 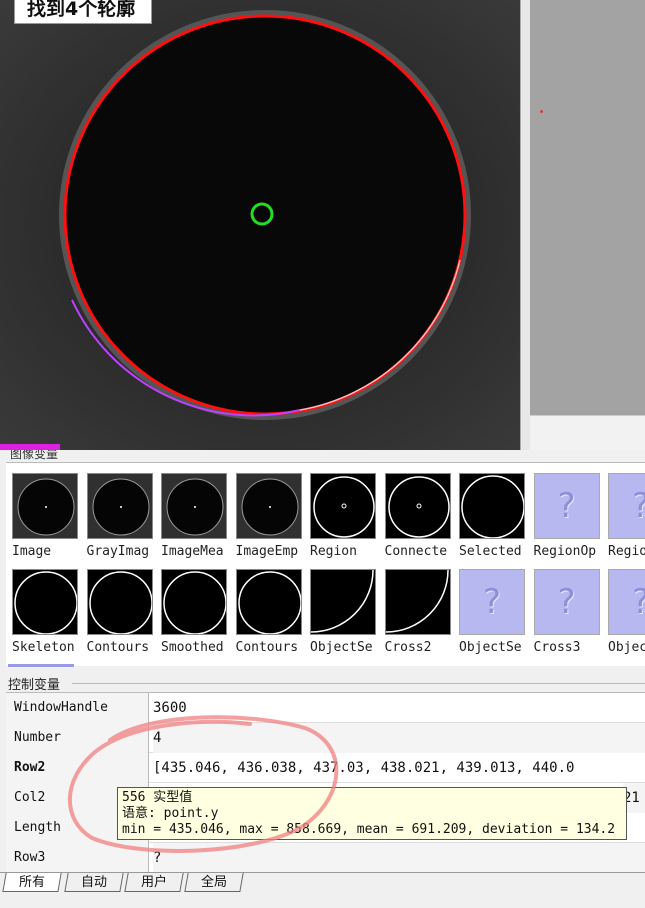 I want to click on status-strip, so click(x=322, y=900).